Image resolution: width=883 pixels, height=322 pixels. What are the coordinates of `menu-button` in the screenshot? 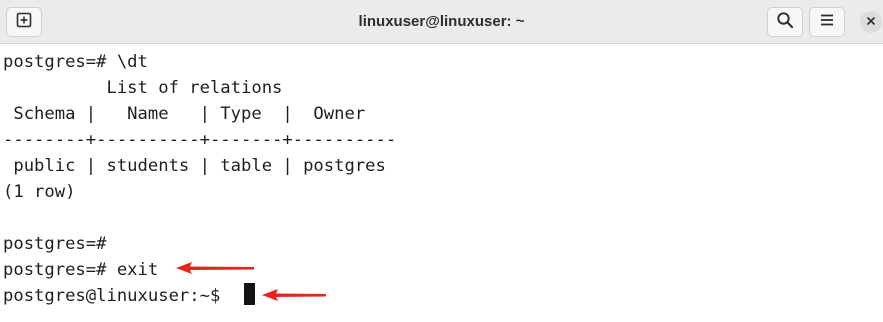 It's located at (827, 22).